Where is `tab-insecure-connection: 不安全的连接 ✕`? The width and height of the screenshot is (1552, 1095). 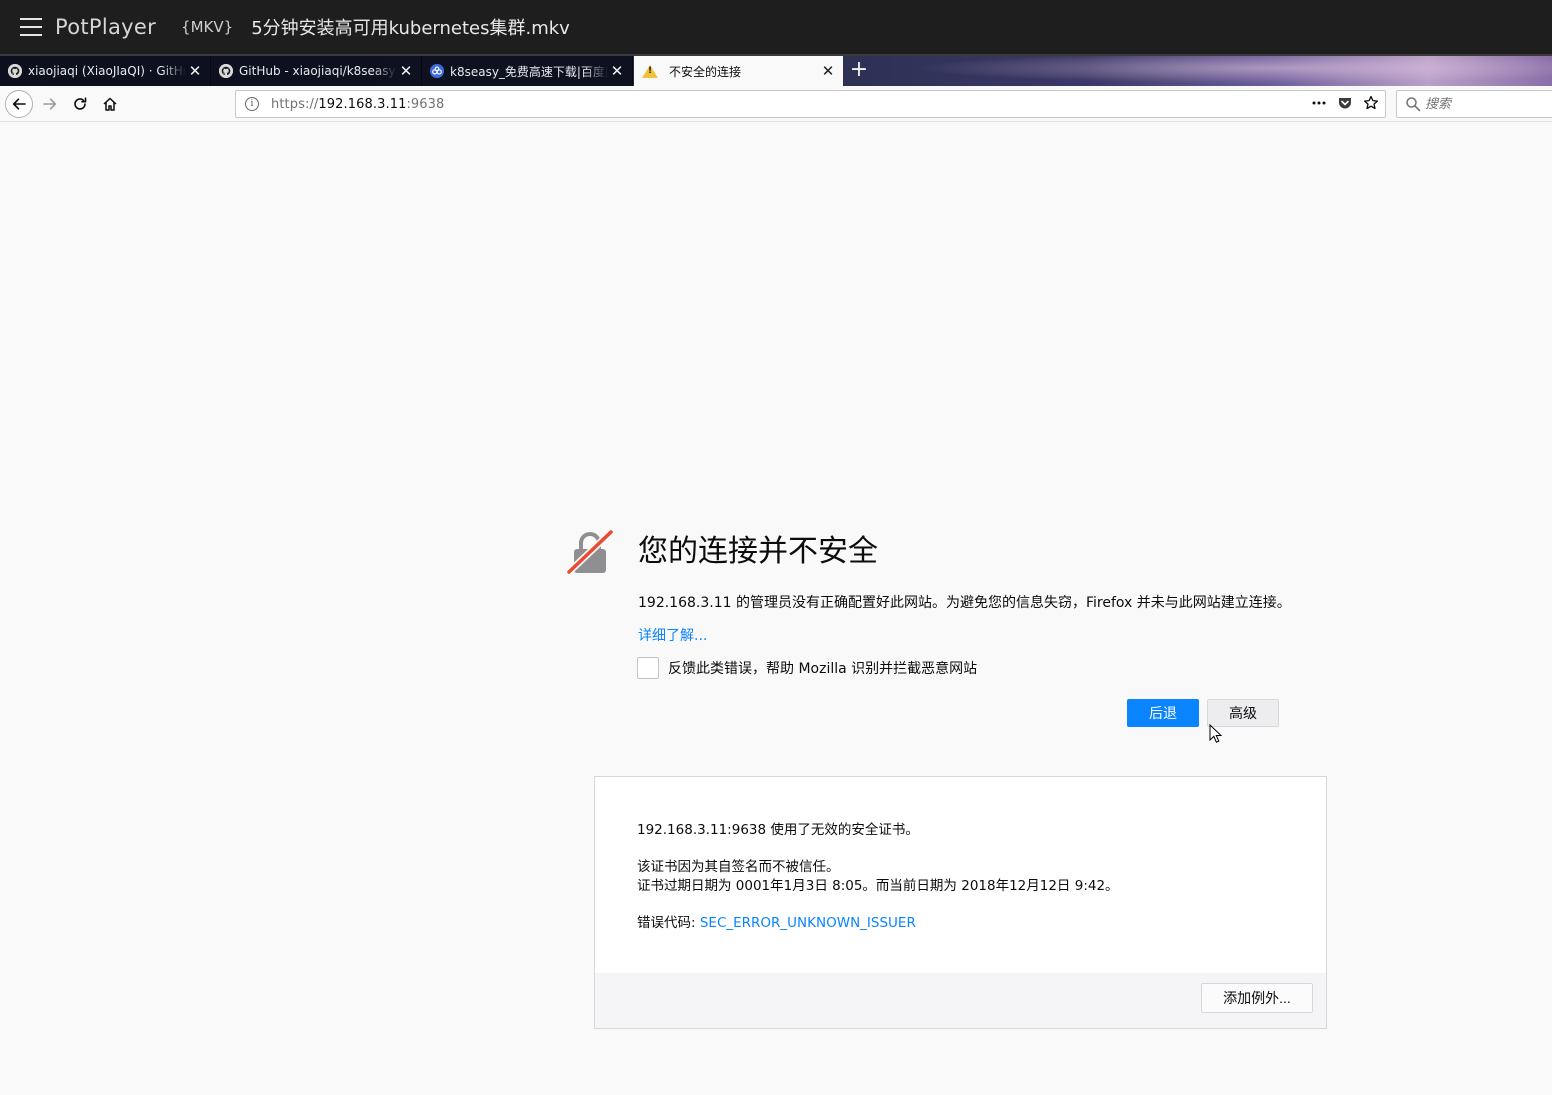
tab-insecure-connection: 不安全的连接 ✕ is located at coordinates (738, 71).